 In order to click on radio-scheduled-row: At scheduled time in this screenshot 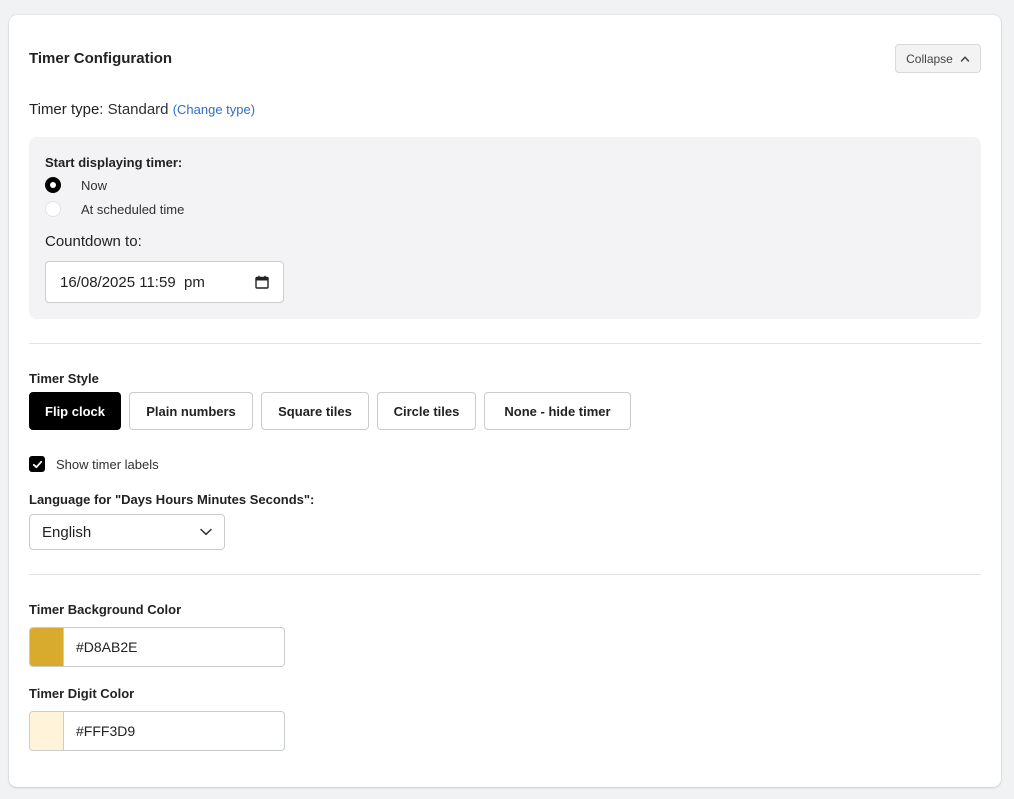, I will do `click(114, 209)`.